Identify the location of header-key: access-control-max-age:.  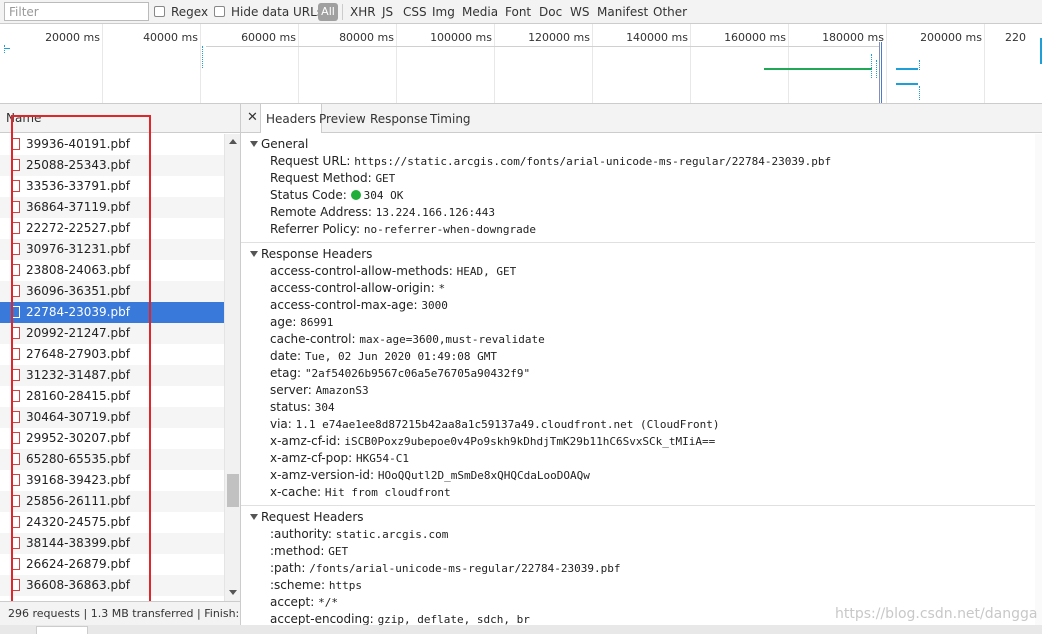
(344, 305).